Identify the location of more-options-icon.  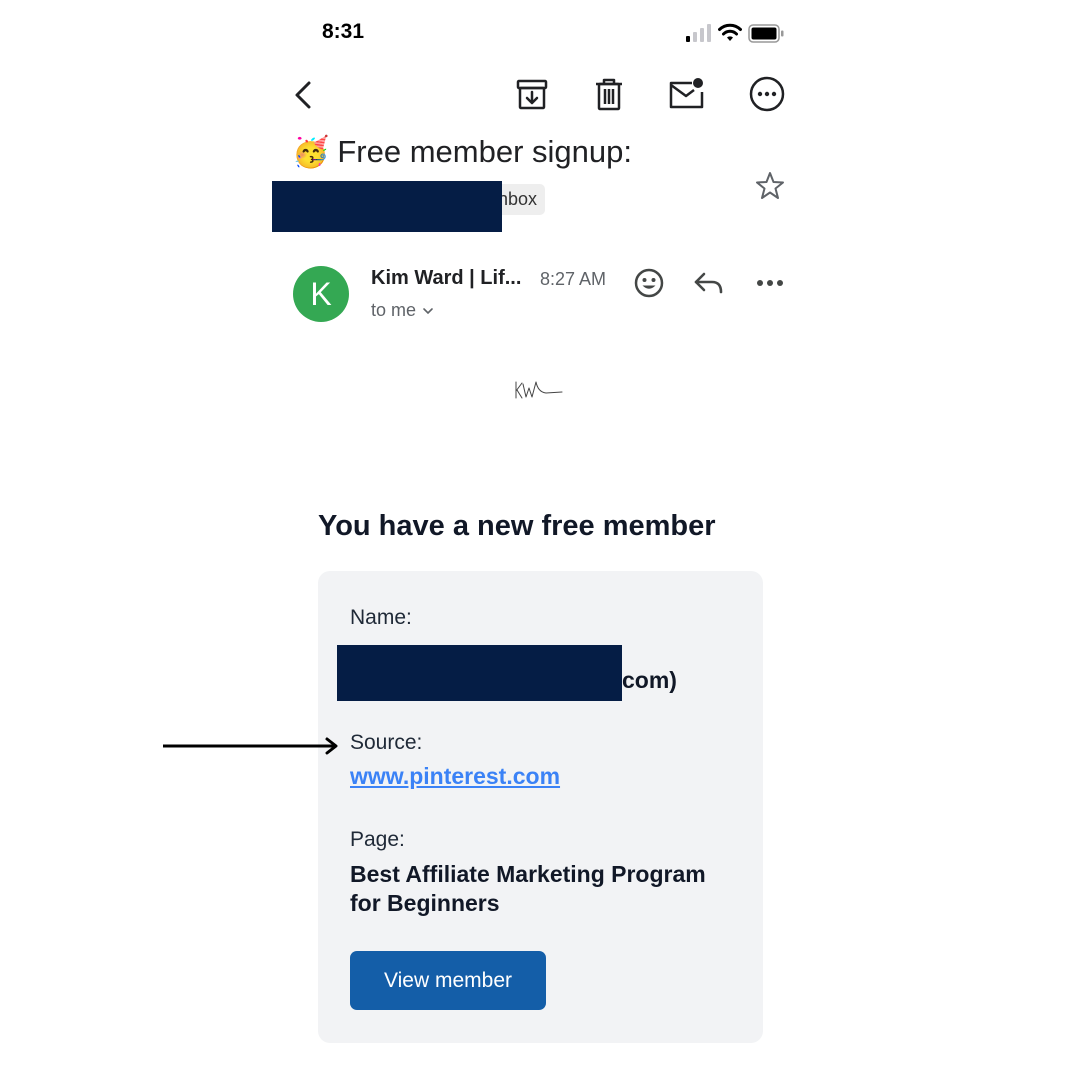
(767, 94).